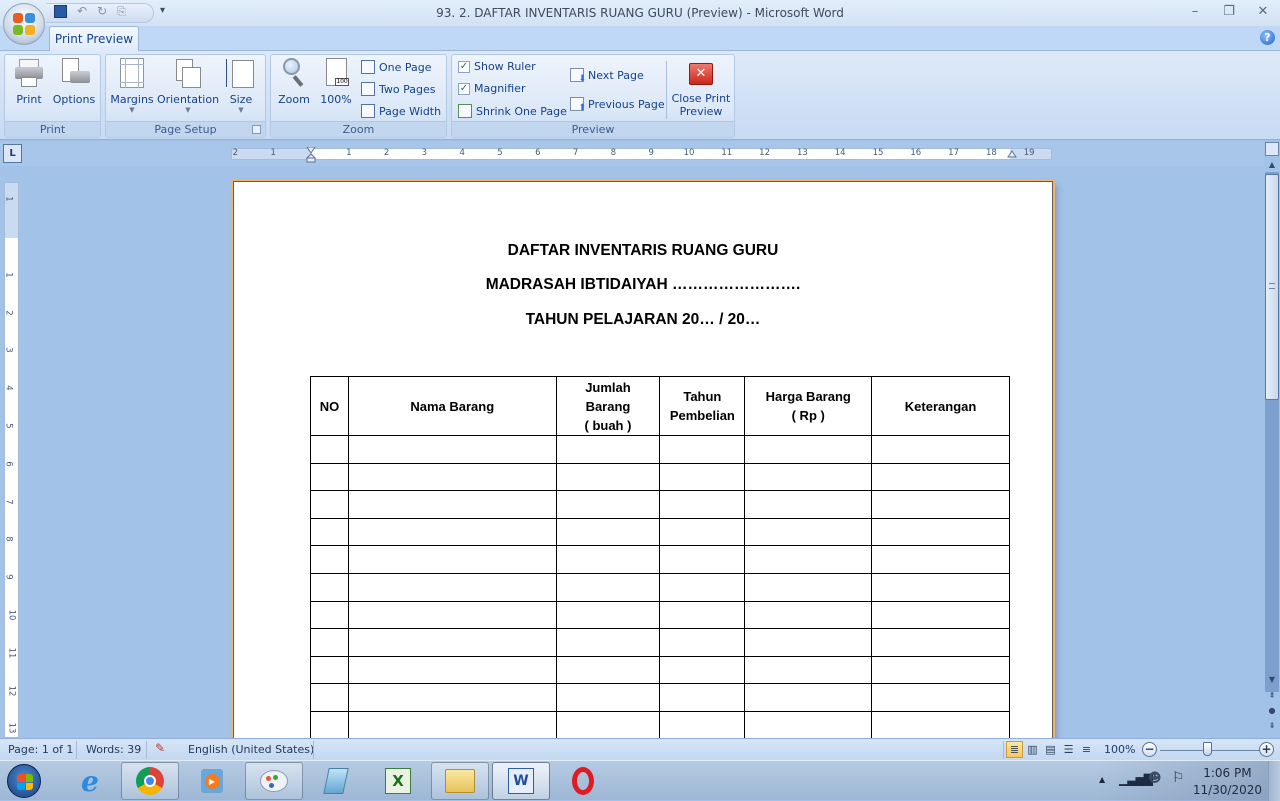  I want to click on show-ruler-checkbox: ✓ Show Ruler, so click(497, 66).